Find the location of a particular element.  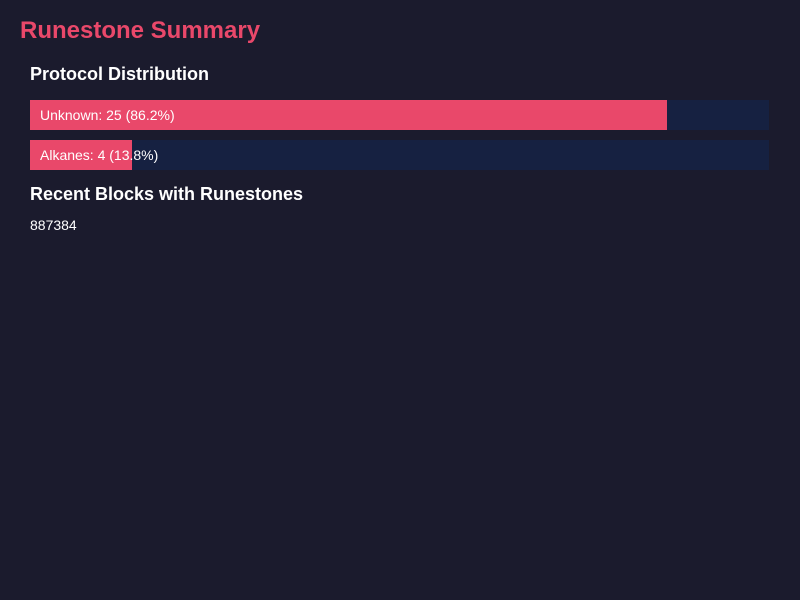

block-item: 887384 is located at coordinates (400, 225).